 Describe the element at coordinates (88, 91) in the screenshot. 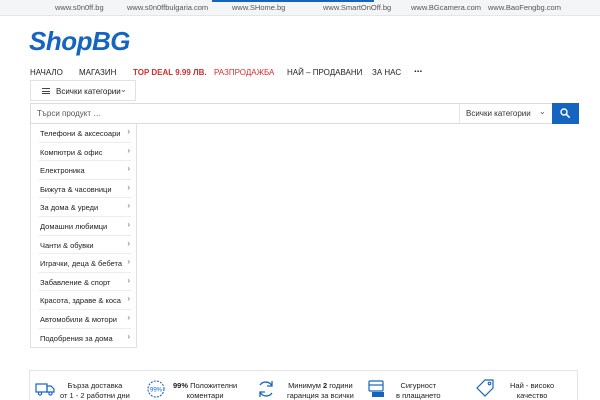

I see `all-categories-label: Всички категории` at that location.